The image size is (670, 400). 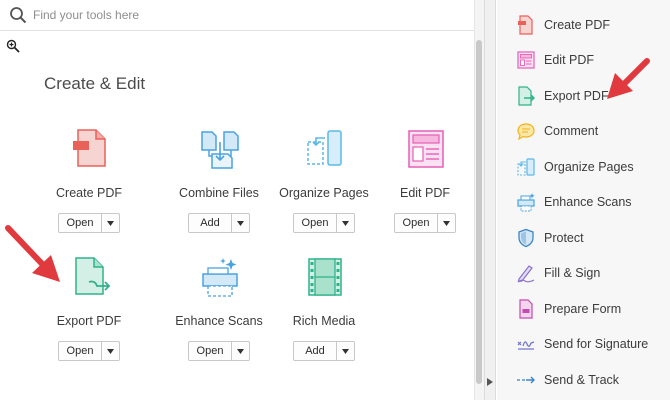 What do you see at coordinates (325, 277) in the screenshot?
I see `rich-media-icon` at bounding box center [325, 277].